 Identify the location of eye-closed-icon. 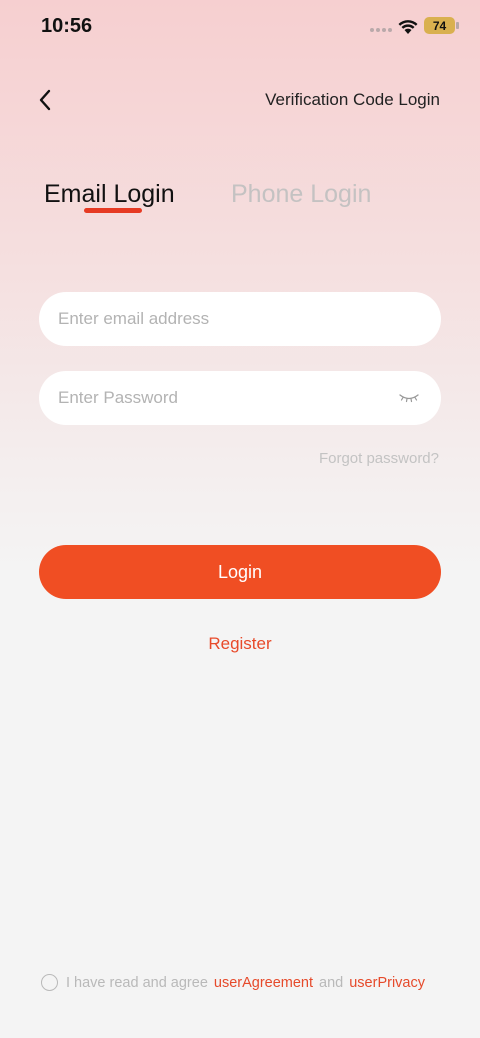
(409, 398).